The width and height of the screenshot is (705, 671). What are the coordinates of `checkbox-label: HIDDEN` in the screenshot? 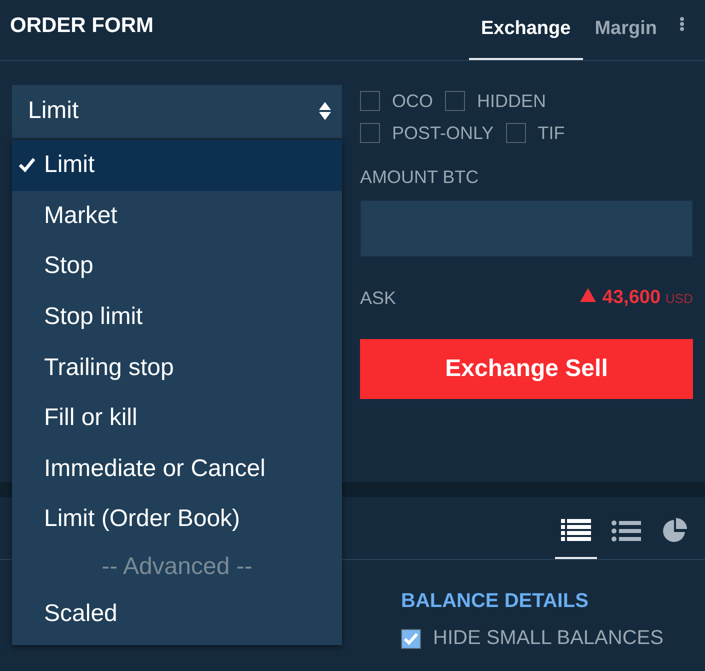 It's located at (511, 101).